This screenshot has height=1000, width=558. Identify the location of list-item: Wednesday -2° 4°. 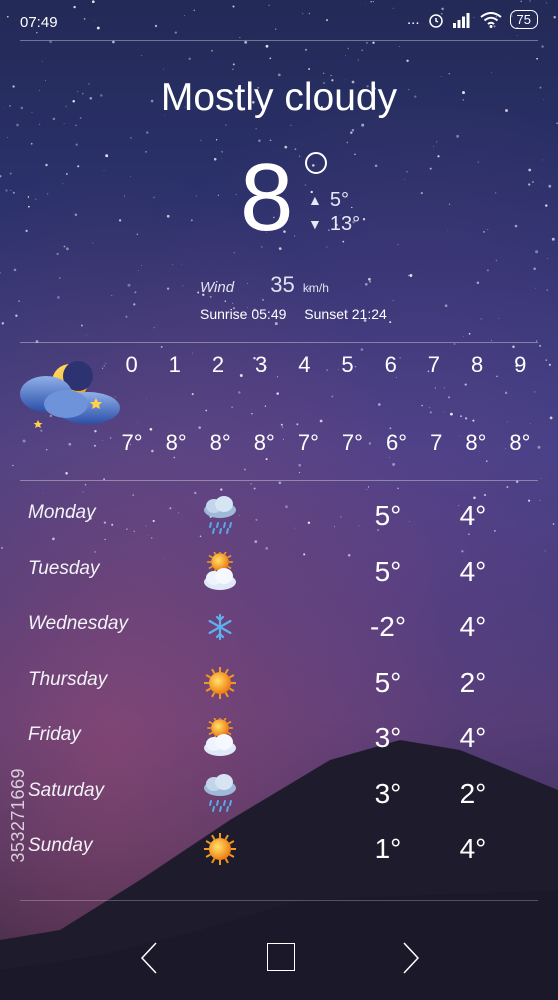
(283, 635).